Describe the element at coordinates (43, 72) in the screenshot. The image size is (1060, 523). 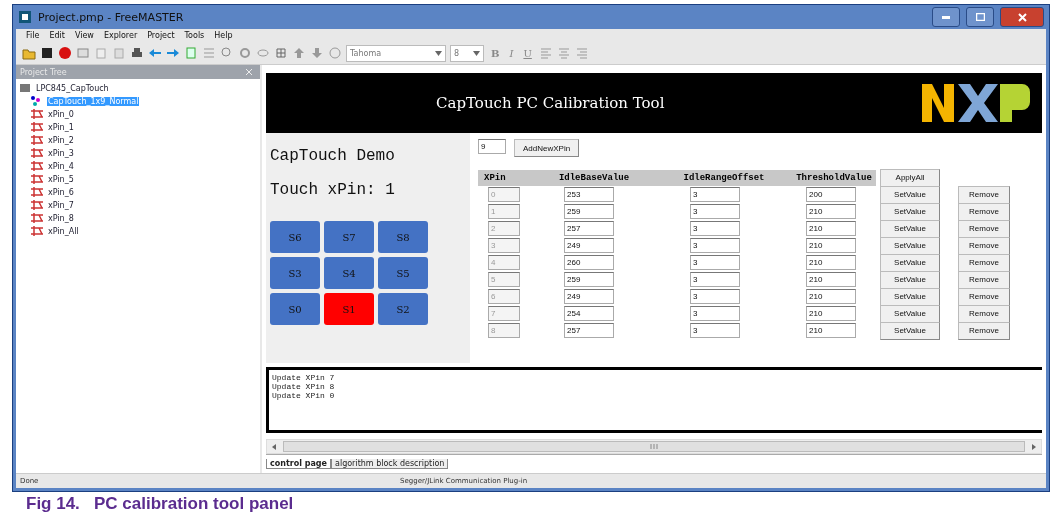
I see `pane-title: Project Tree` at that location.